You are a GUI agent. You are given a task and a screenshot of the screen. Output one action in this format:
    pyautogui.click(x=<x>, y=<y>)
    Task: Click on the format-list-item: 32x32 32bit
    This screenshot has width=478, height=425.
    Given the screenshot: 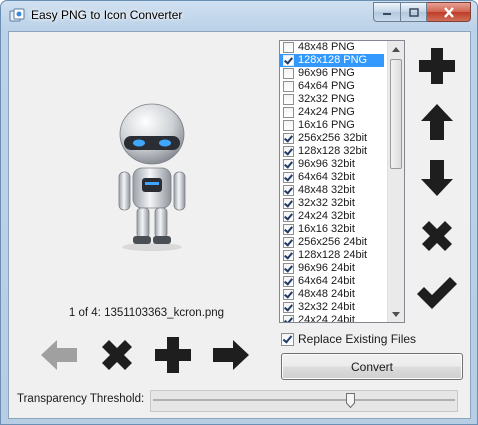 What is the action you would take?
    pyautogui.click(x=332, y=203)
    